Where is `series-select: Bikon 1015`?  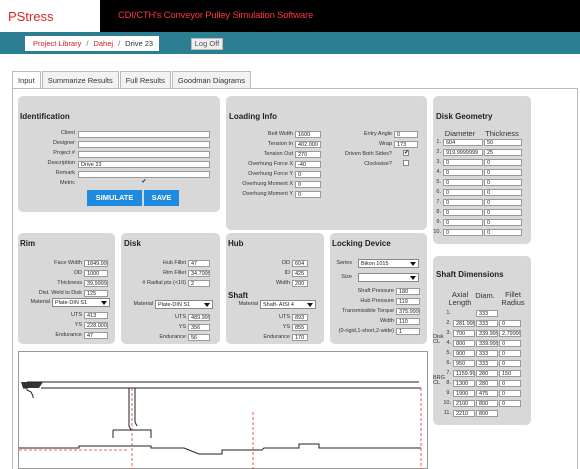 series-select: Bikon 1015 is located at coordinates (388, 263).